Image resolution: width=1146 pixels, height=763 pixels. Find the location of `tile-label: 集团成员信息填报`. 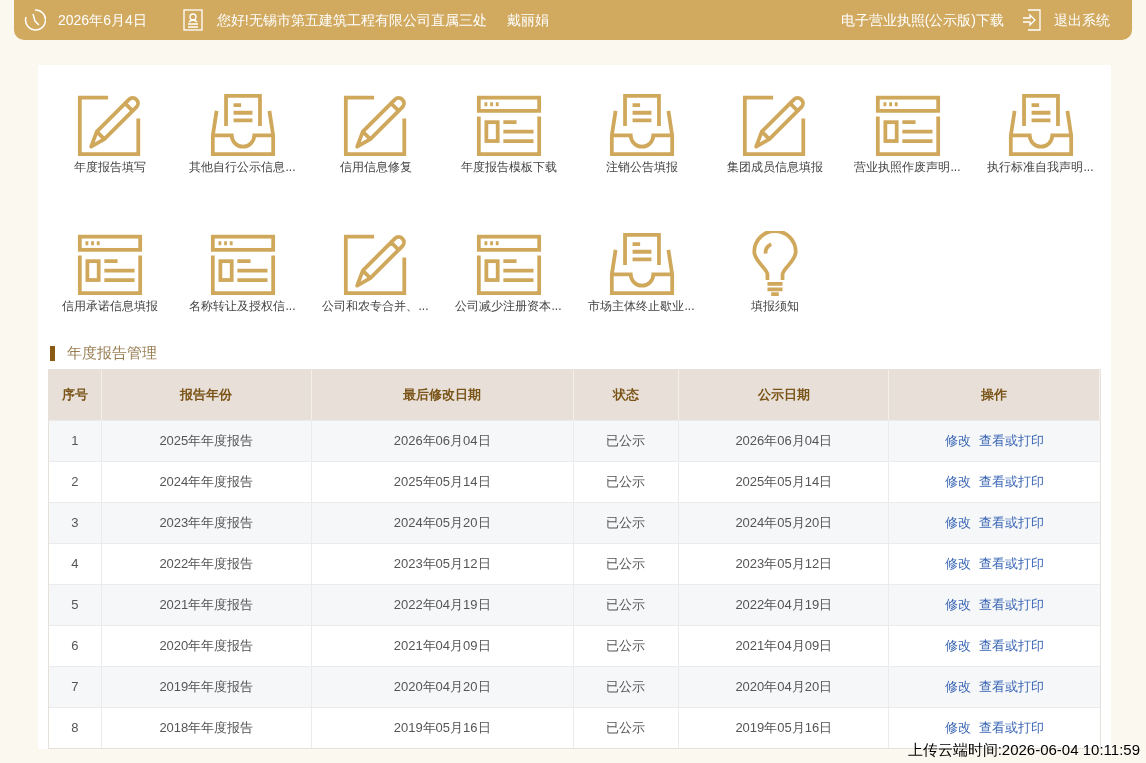

tile-label: 集团成员信息填报 is located at coordinates (774, 167).